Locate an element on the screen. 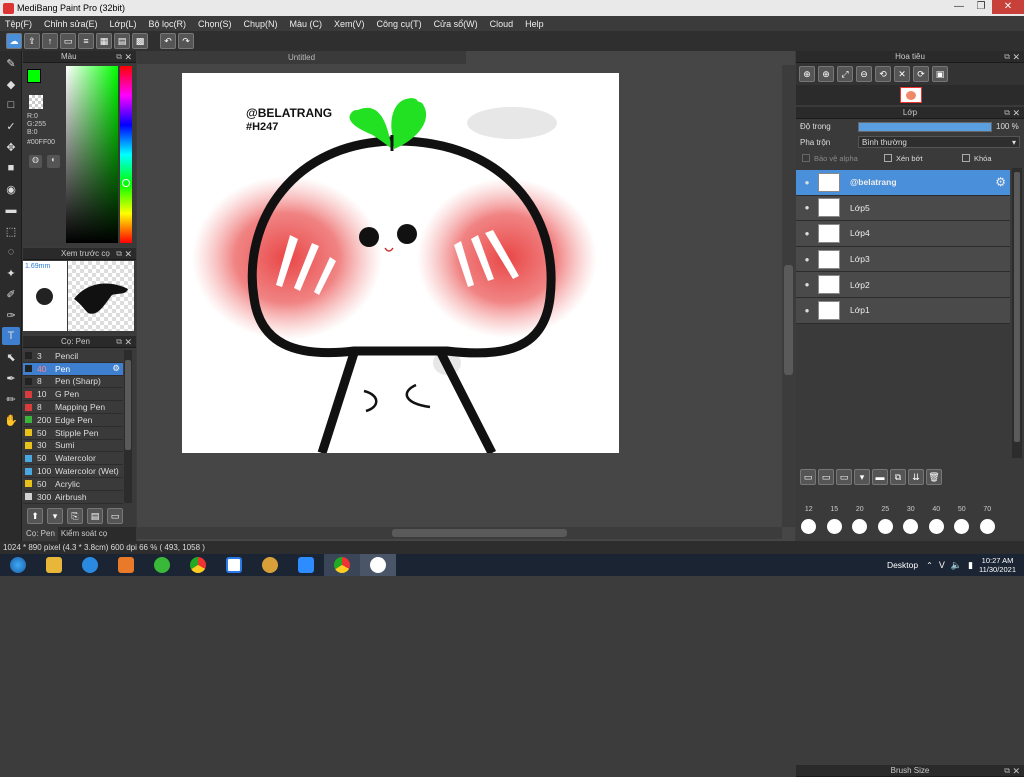 The height and width of the screenshot is (777, 1024). operation-tool-icon: ⬉ is located at coordinates (11, 357).